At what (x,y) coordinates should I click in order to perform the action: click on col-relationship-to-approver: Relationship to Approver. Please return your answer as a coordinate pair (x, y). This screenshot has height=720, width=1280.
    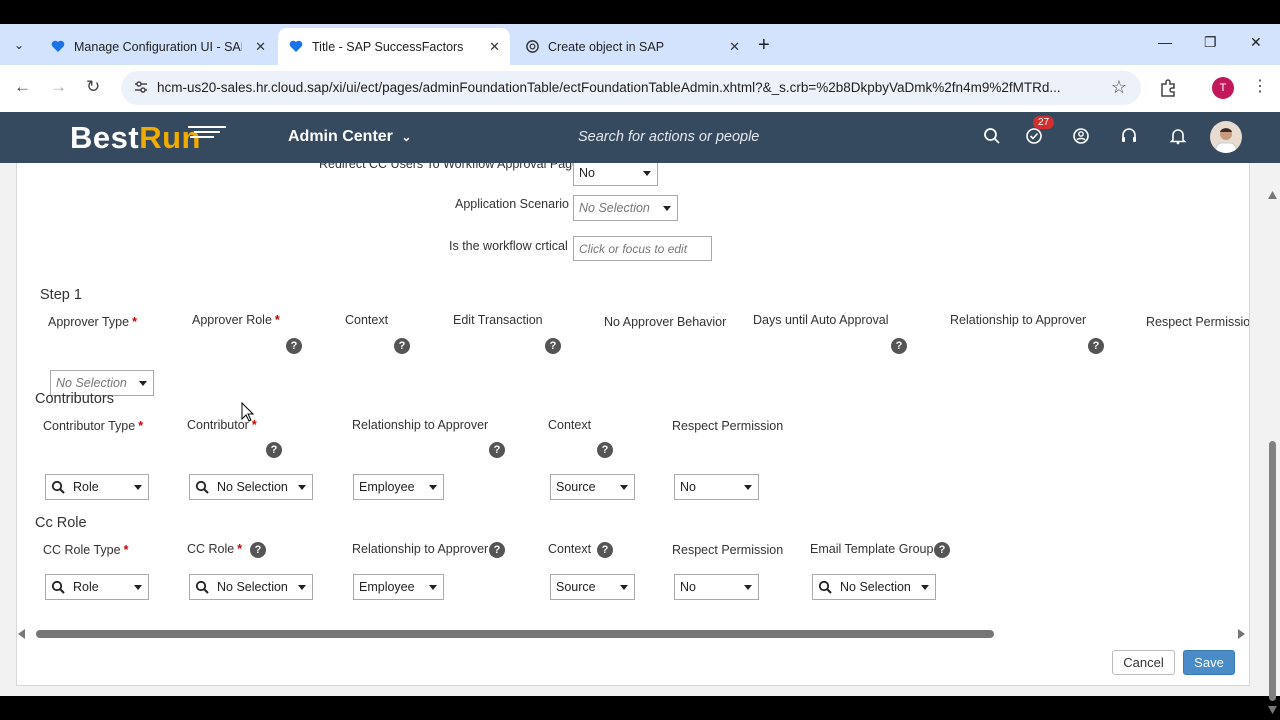
    Looking at the image, I should click on (420, 425).